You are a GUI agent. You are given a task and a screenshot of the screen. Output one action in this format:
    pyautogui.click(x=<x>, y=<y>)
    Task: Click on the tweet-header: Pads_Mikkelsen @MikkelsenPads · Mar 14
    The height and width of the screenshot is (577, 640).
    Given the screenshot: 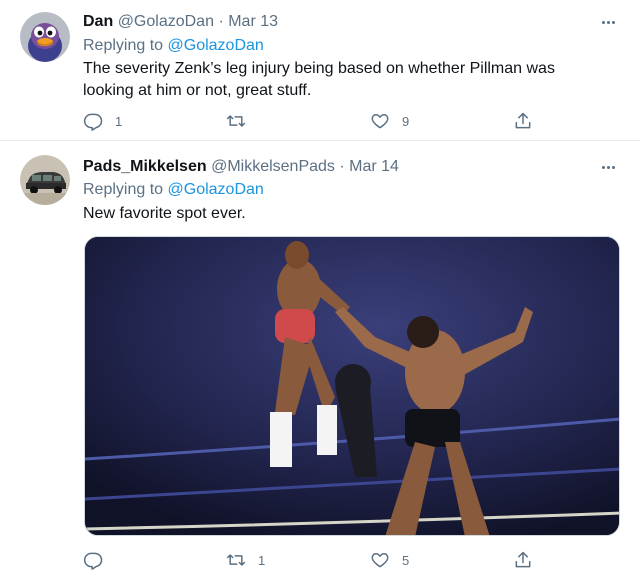 What is the action you would take?
    pyautogui.click(x=241, y=167)
    